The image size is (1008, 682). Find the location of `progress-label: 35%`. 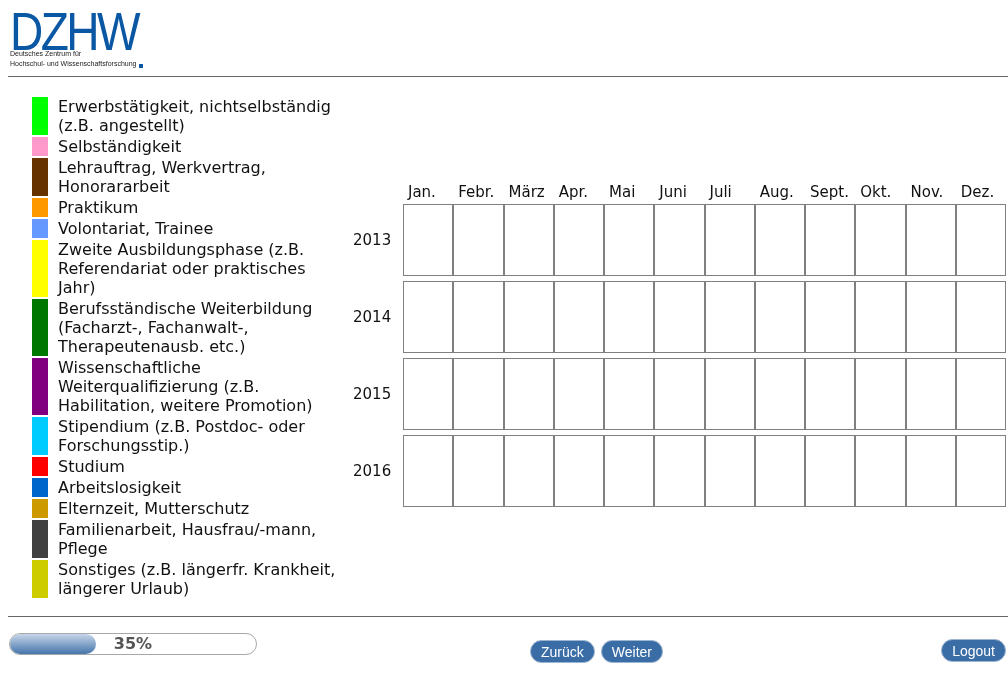

progress-label: 35% is located at coordinates (133, 644).